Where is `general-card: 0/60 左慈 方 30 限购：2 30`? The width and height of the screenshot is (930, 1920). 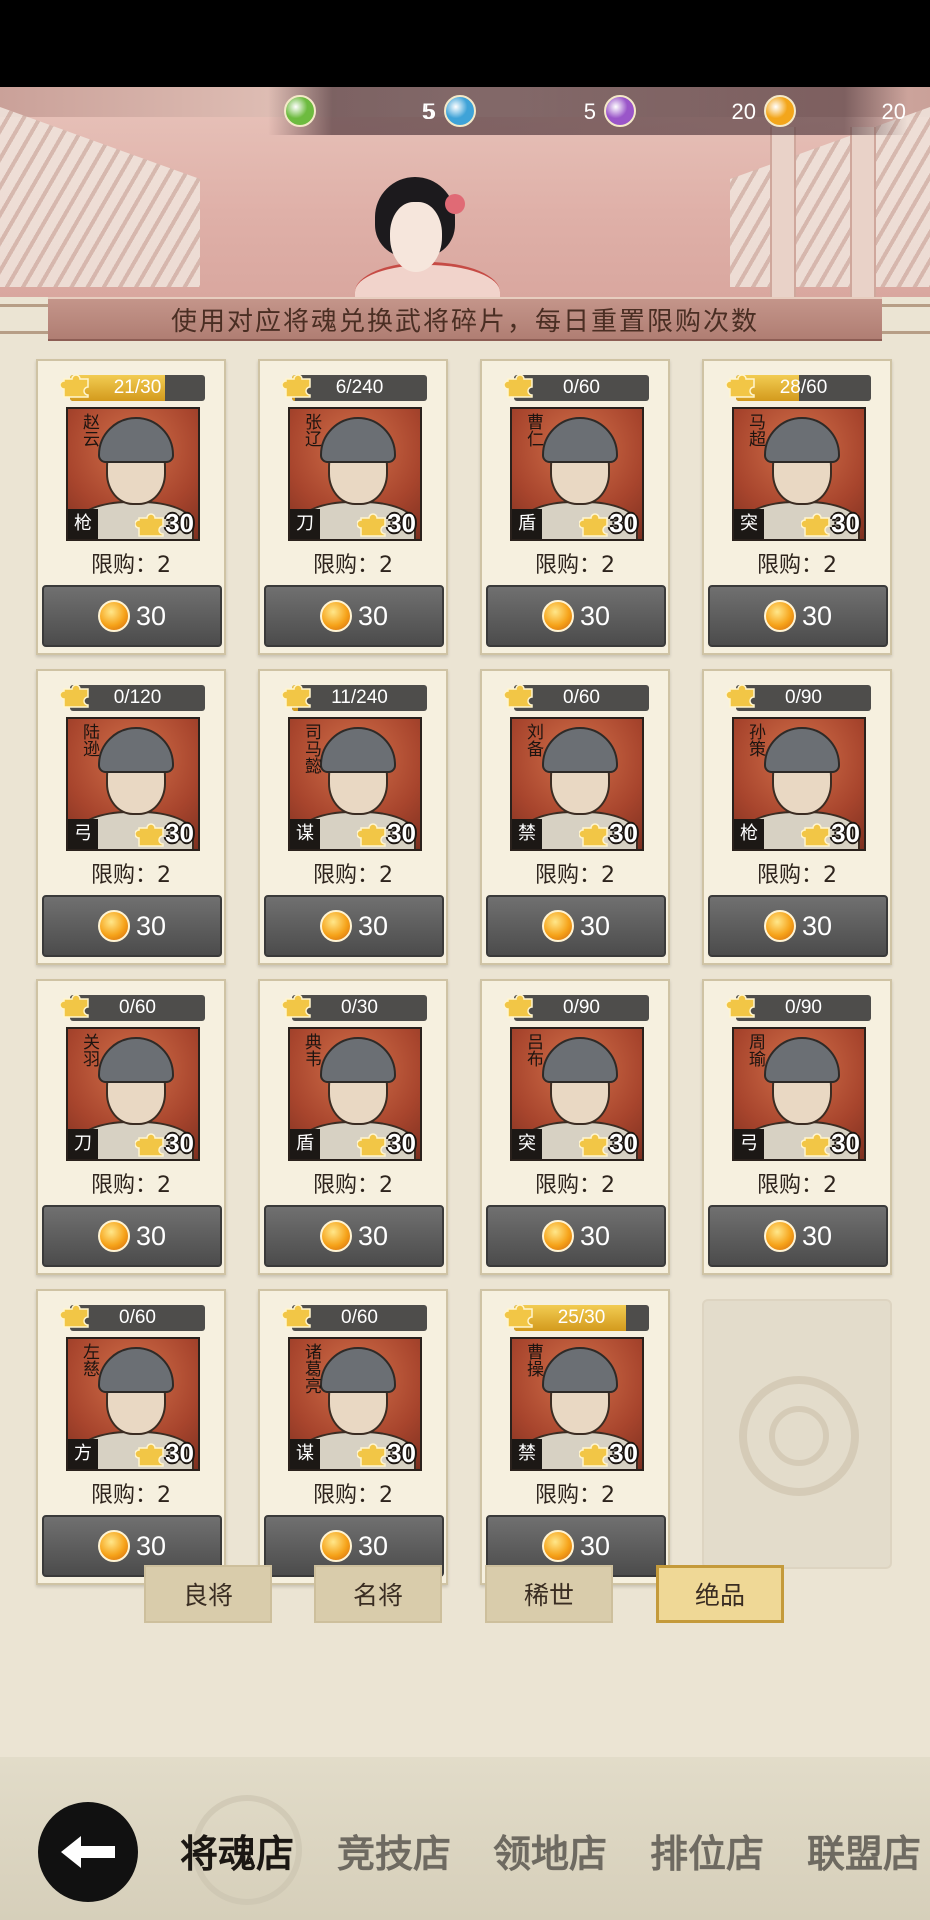
general-card: 0/60 左慈 方 30 限购：2 30 is located at coordinates (131, 1437).